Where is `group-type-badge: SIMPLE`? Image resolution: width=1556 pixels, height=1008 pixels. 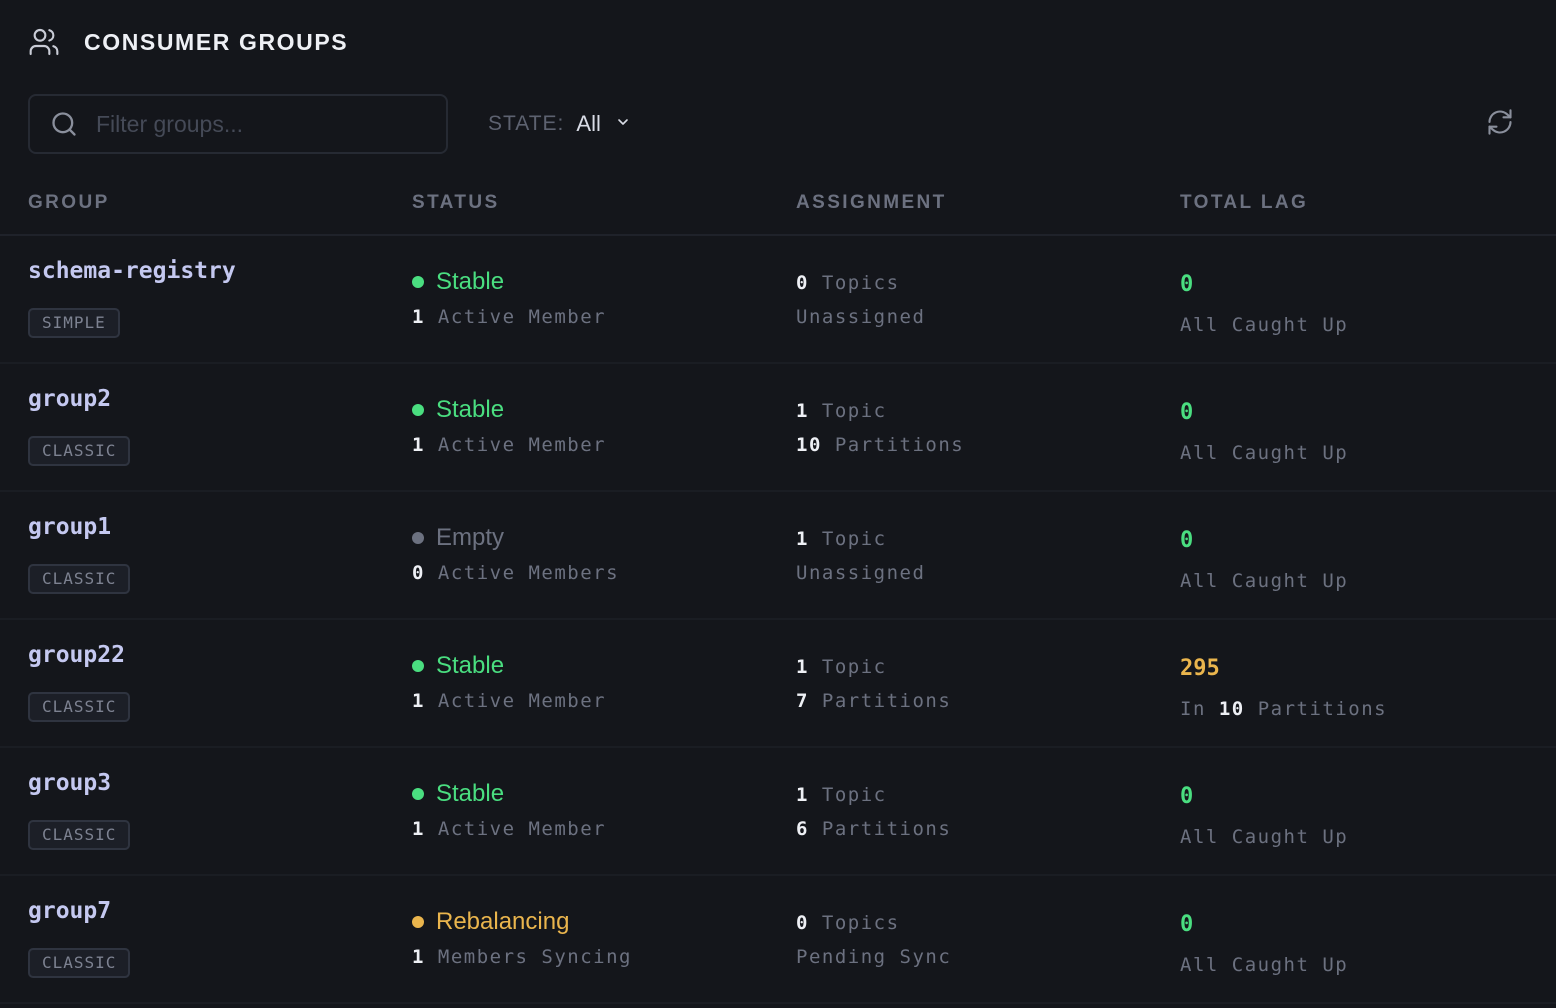 group-type-badge: SIMPLE is located at coordinates (74, 323).